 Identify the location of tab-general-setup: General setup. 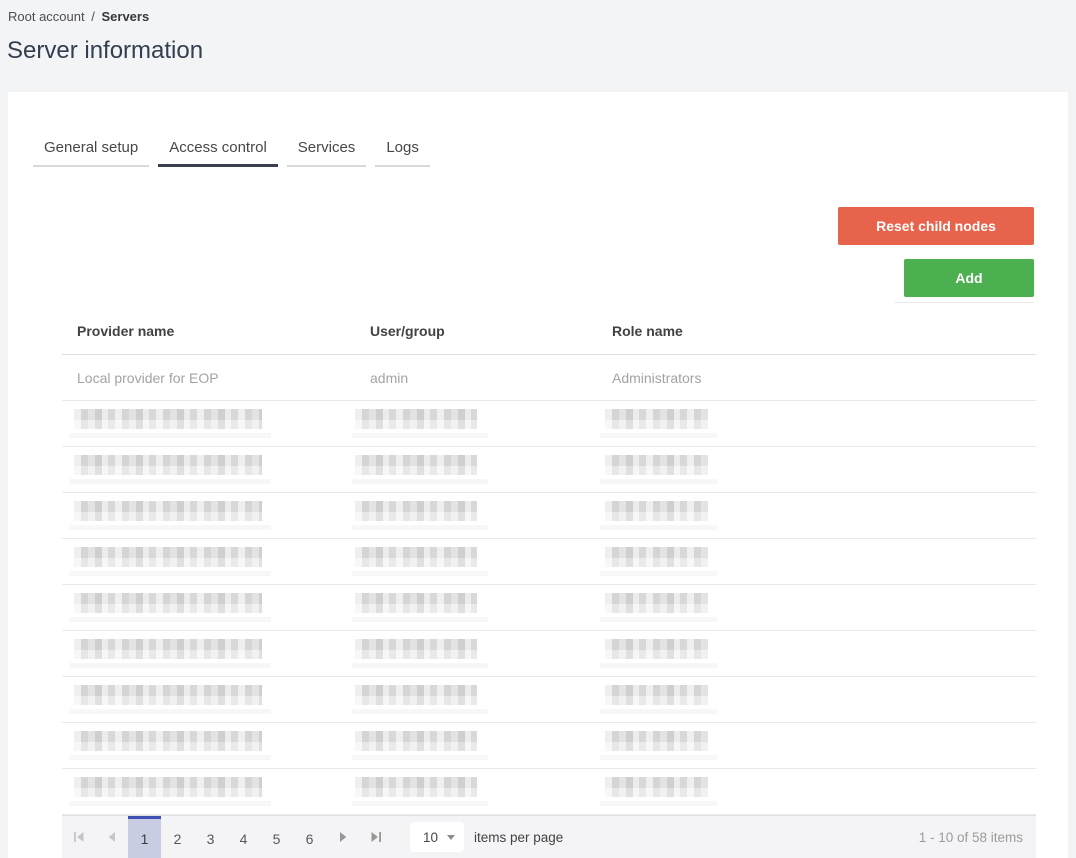
(91, 153).